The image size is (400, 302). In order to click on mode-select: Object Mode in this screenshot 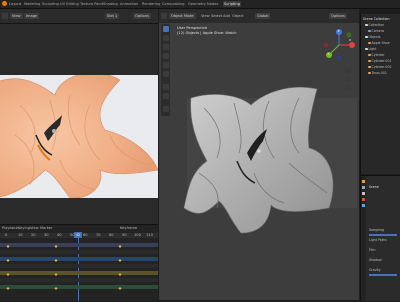, I will do `click(182, 16)`.